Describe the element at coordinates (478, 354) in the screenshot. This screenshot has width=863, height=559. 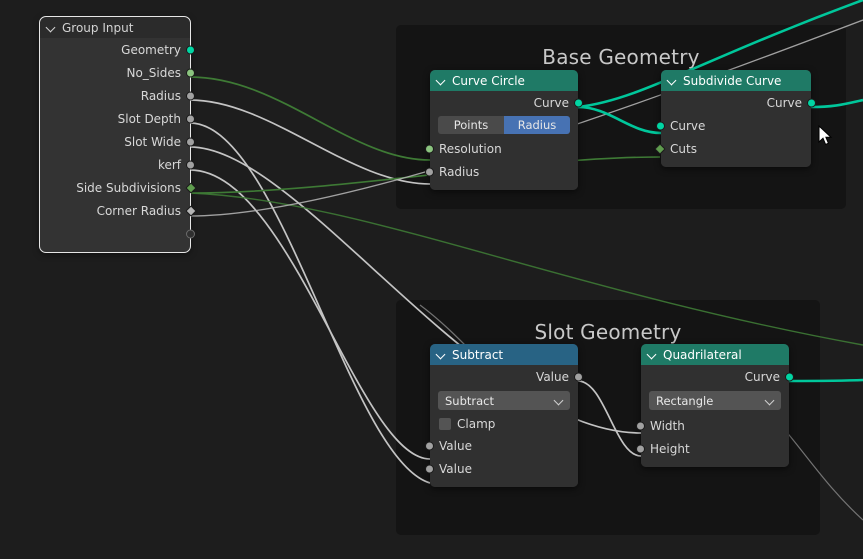
I see `node-subtract-title: Subtract` at that location.